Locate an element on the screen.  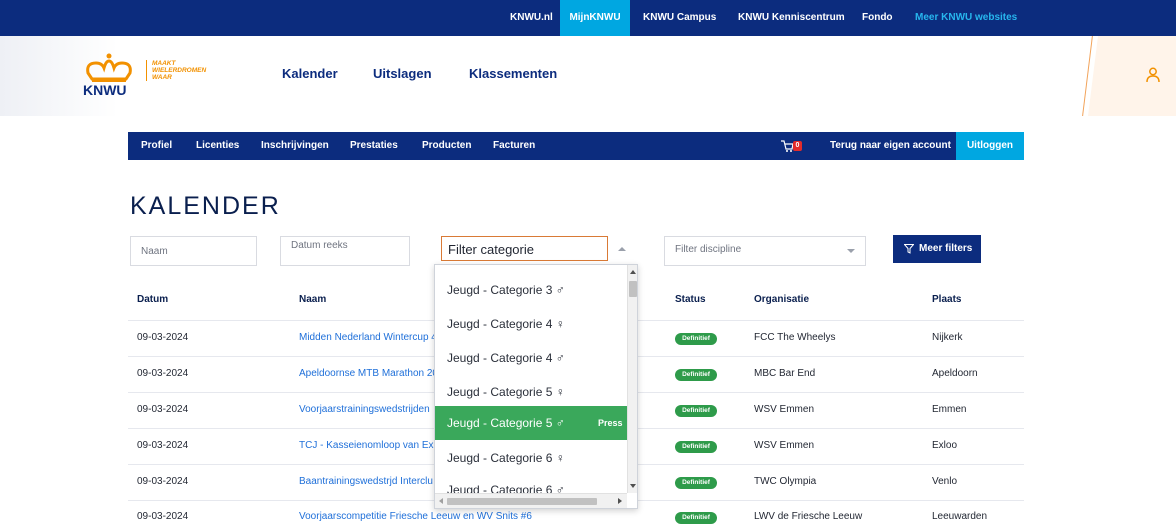
tagline-line-2: WIELERDROMEN is located at coordinates (179, 70).